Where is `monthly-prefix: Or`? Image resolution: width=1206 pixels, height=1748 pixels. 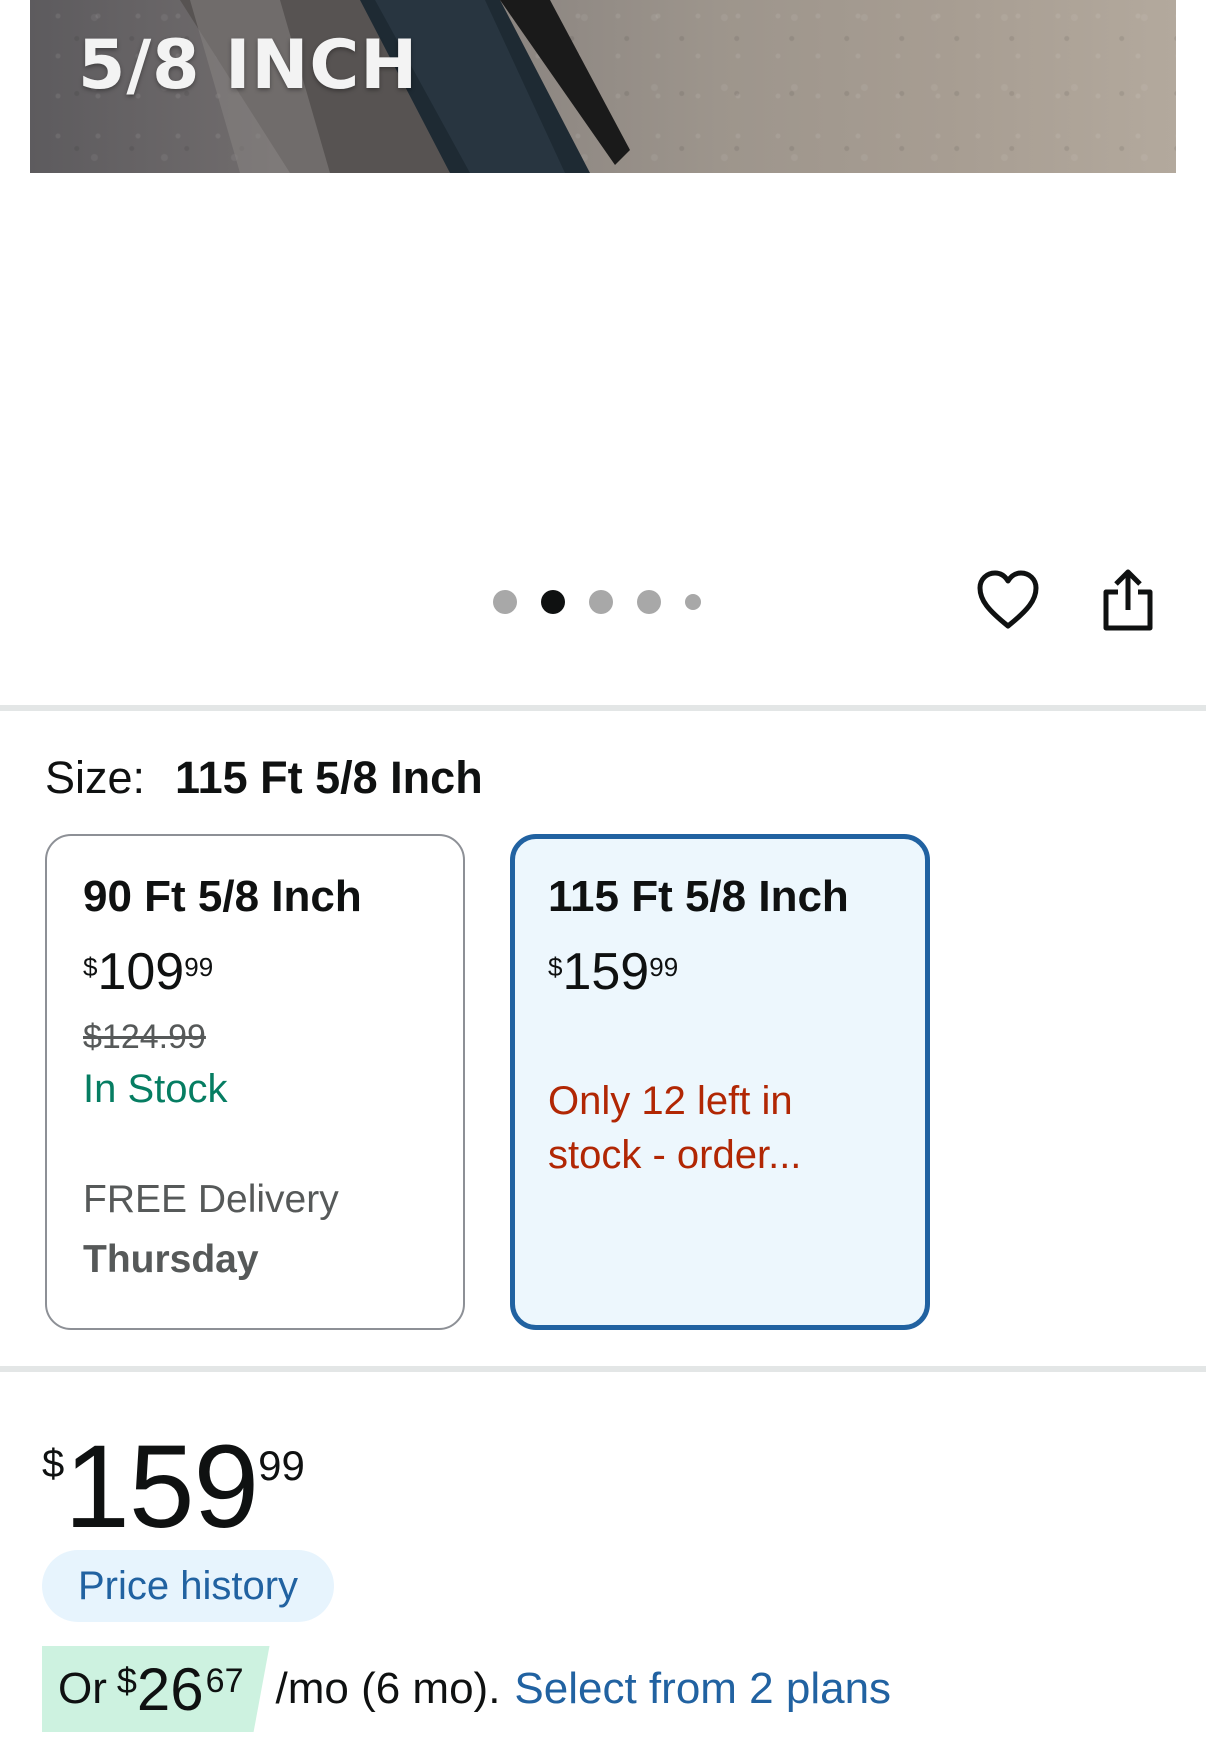
monthly-prefix: Or is located at coordinates (82, 1688).